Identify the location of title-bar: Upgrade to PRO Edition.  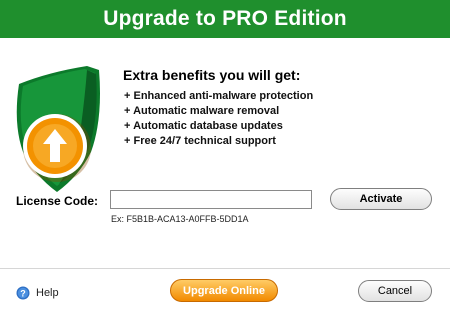
(225, 19).